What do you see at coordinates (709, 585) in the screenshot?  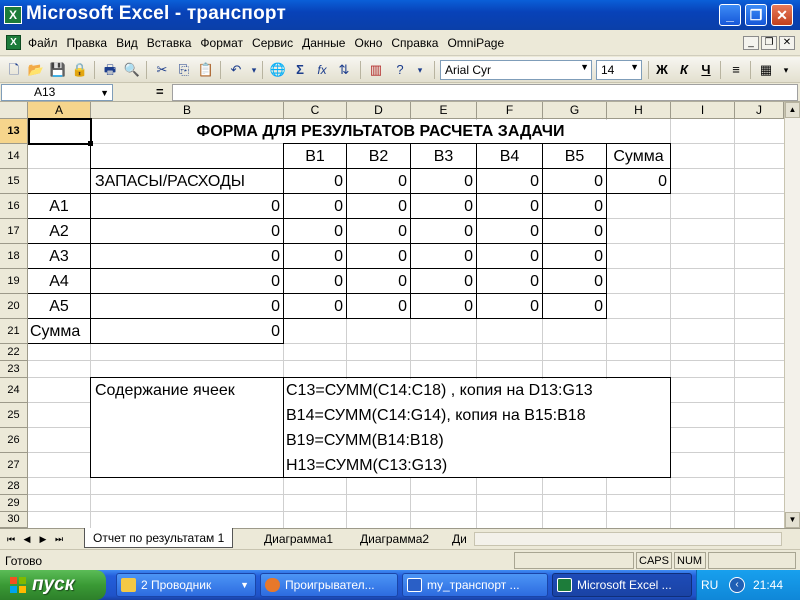 I see `language-indicator: RU` at bounding box center [709, 585].